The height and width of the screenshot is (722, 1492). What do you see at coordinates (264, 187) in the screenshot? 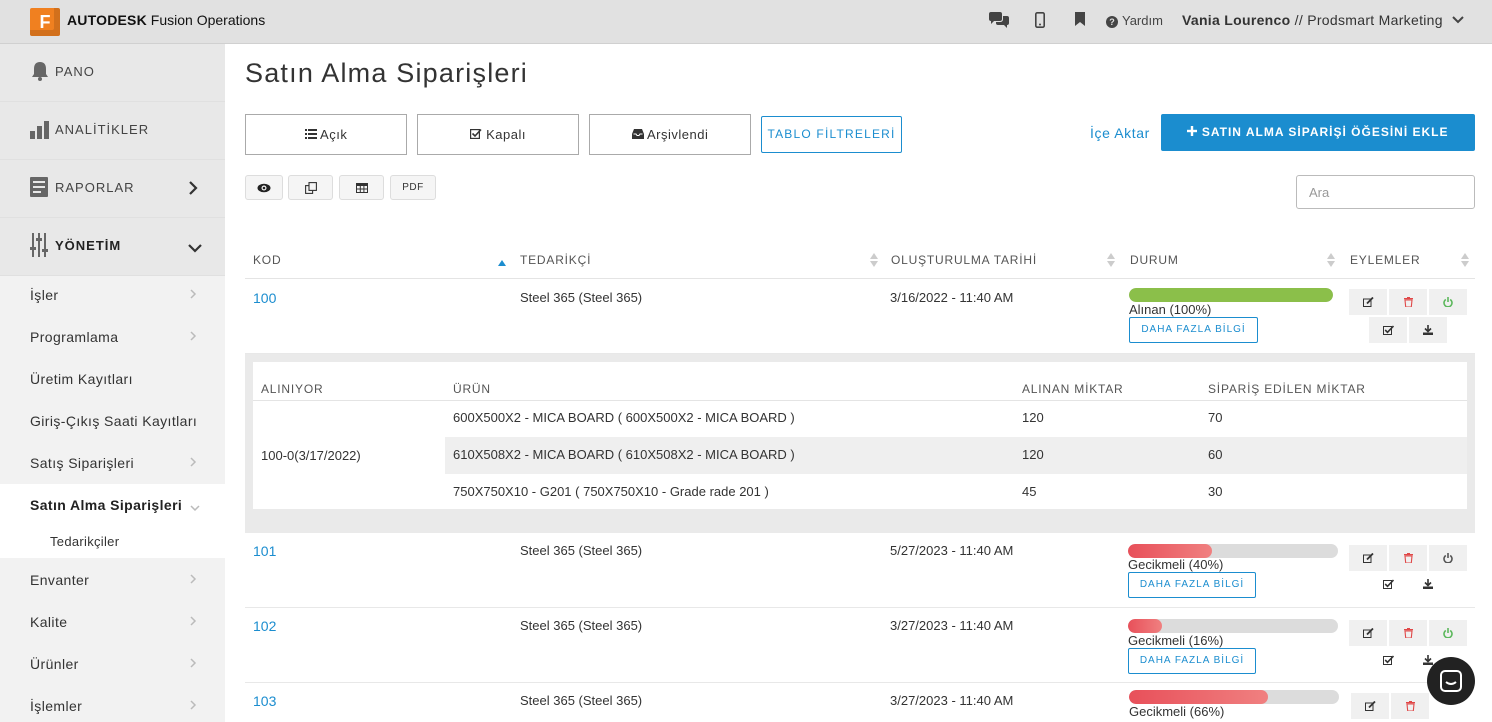
I see `view-button` at bounding box center [264, 187].